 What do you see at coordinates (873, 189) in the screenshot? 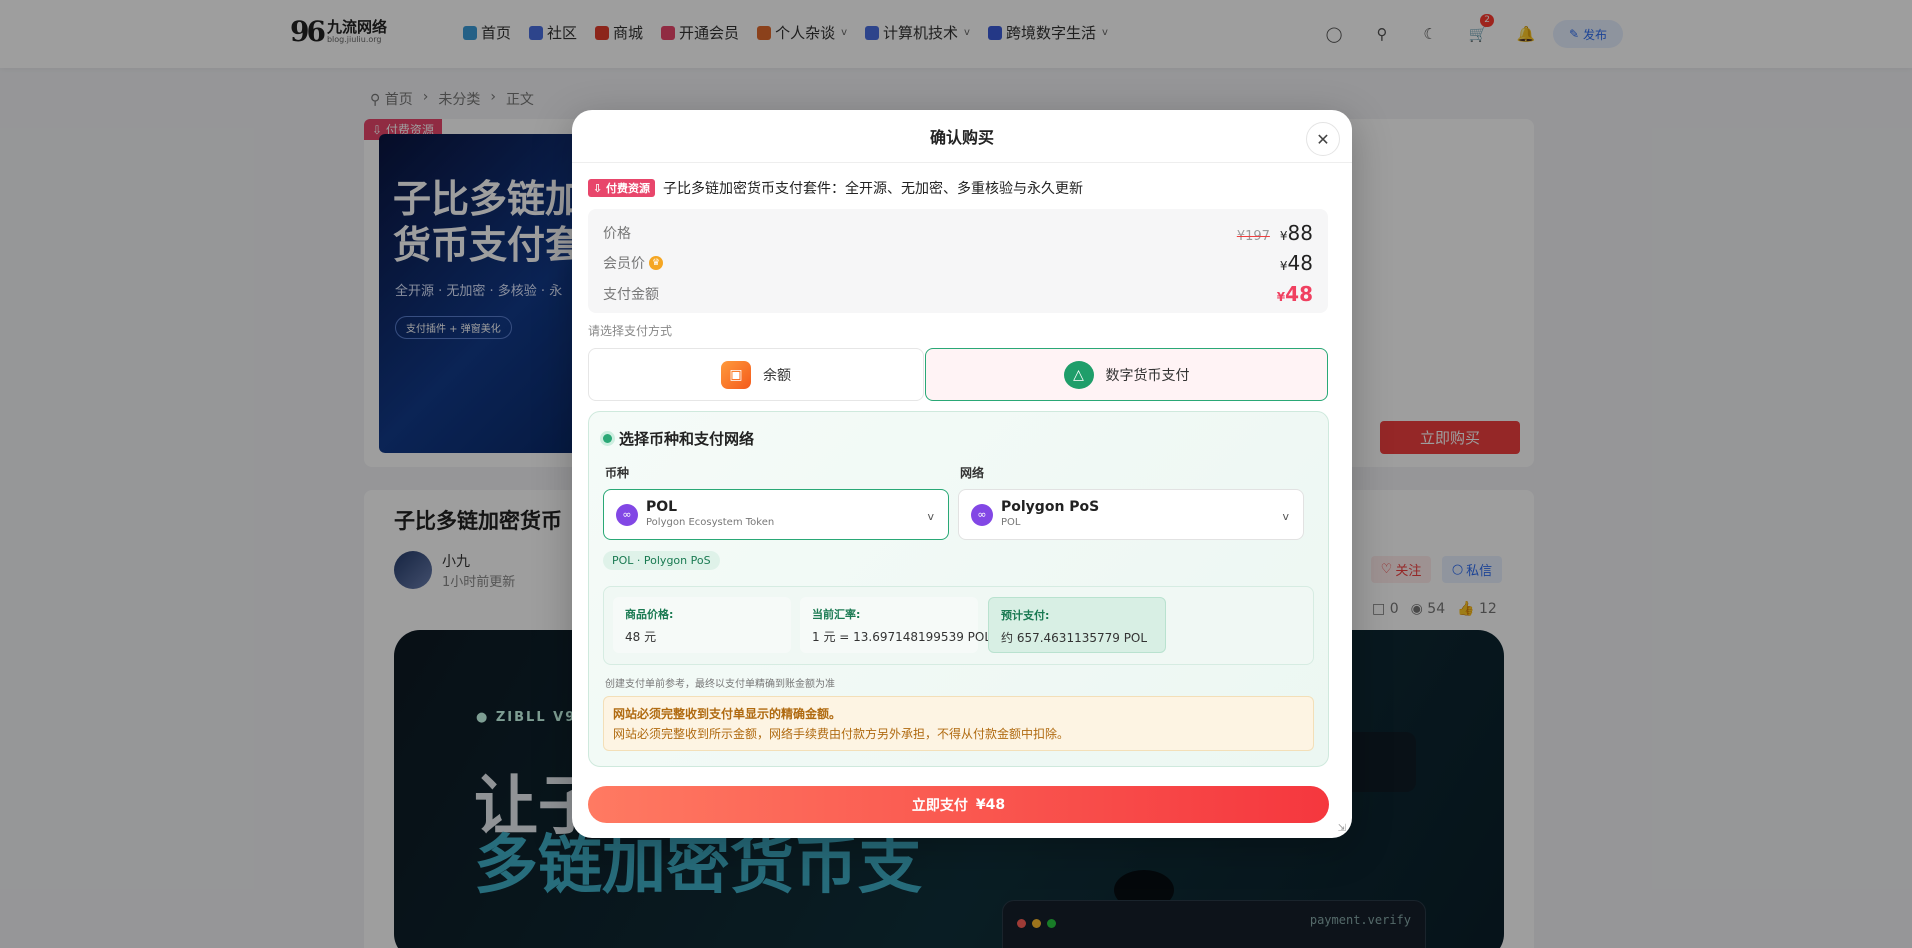
I see `product-name: 子比多链加密货币支付套件：全开源、无加密、多重核验与永久更新` at bounding box center [873, 189].